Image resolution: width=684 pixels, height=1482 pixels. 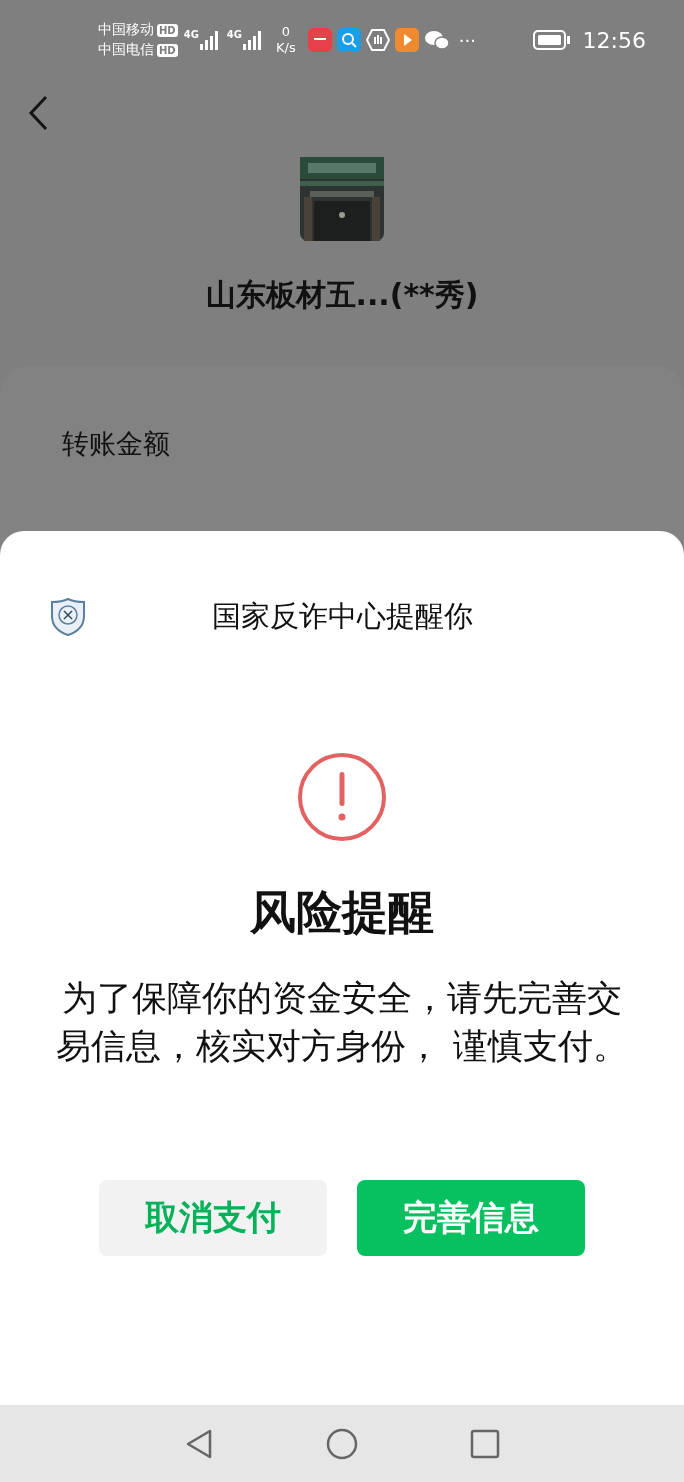 I want to click on back-nav-icon, so click(x=199, y=1443).